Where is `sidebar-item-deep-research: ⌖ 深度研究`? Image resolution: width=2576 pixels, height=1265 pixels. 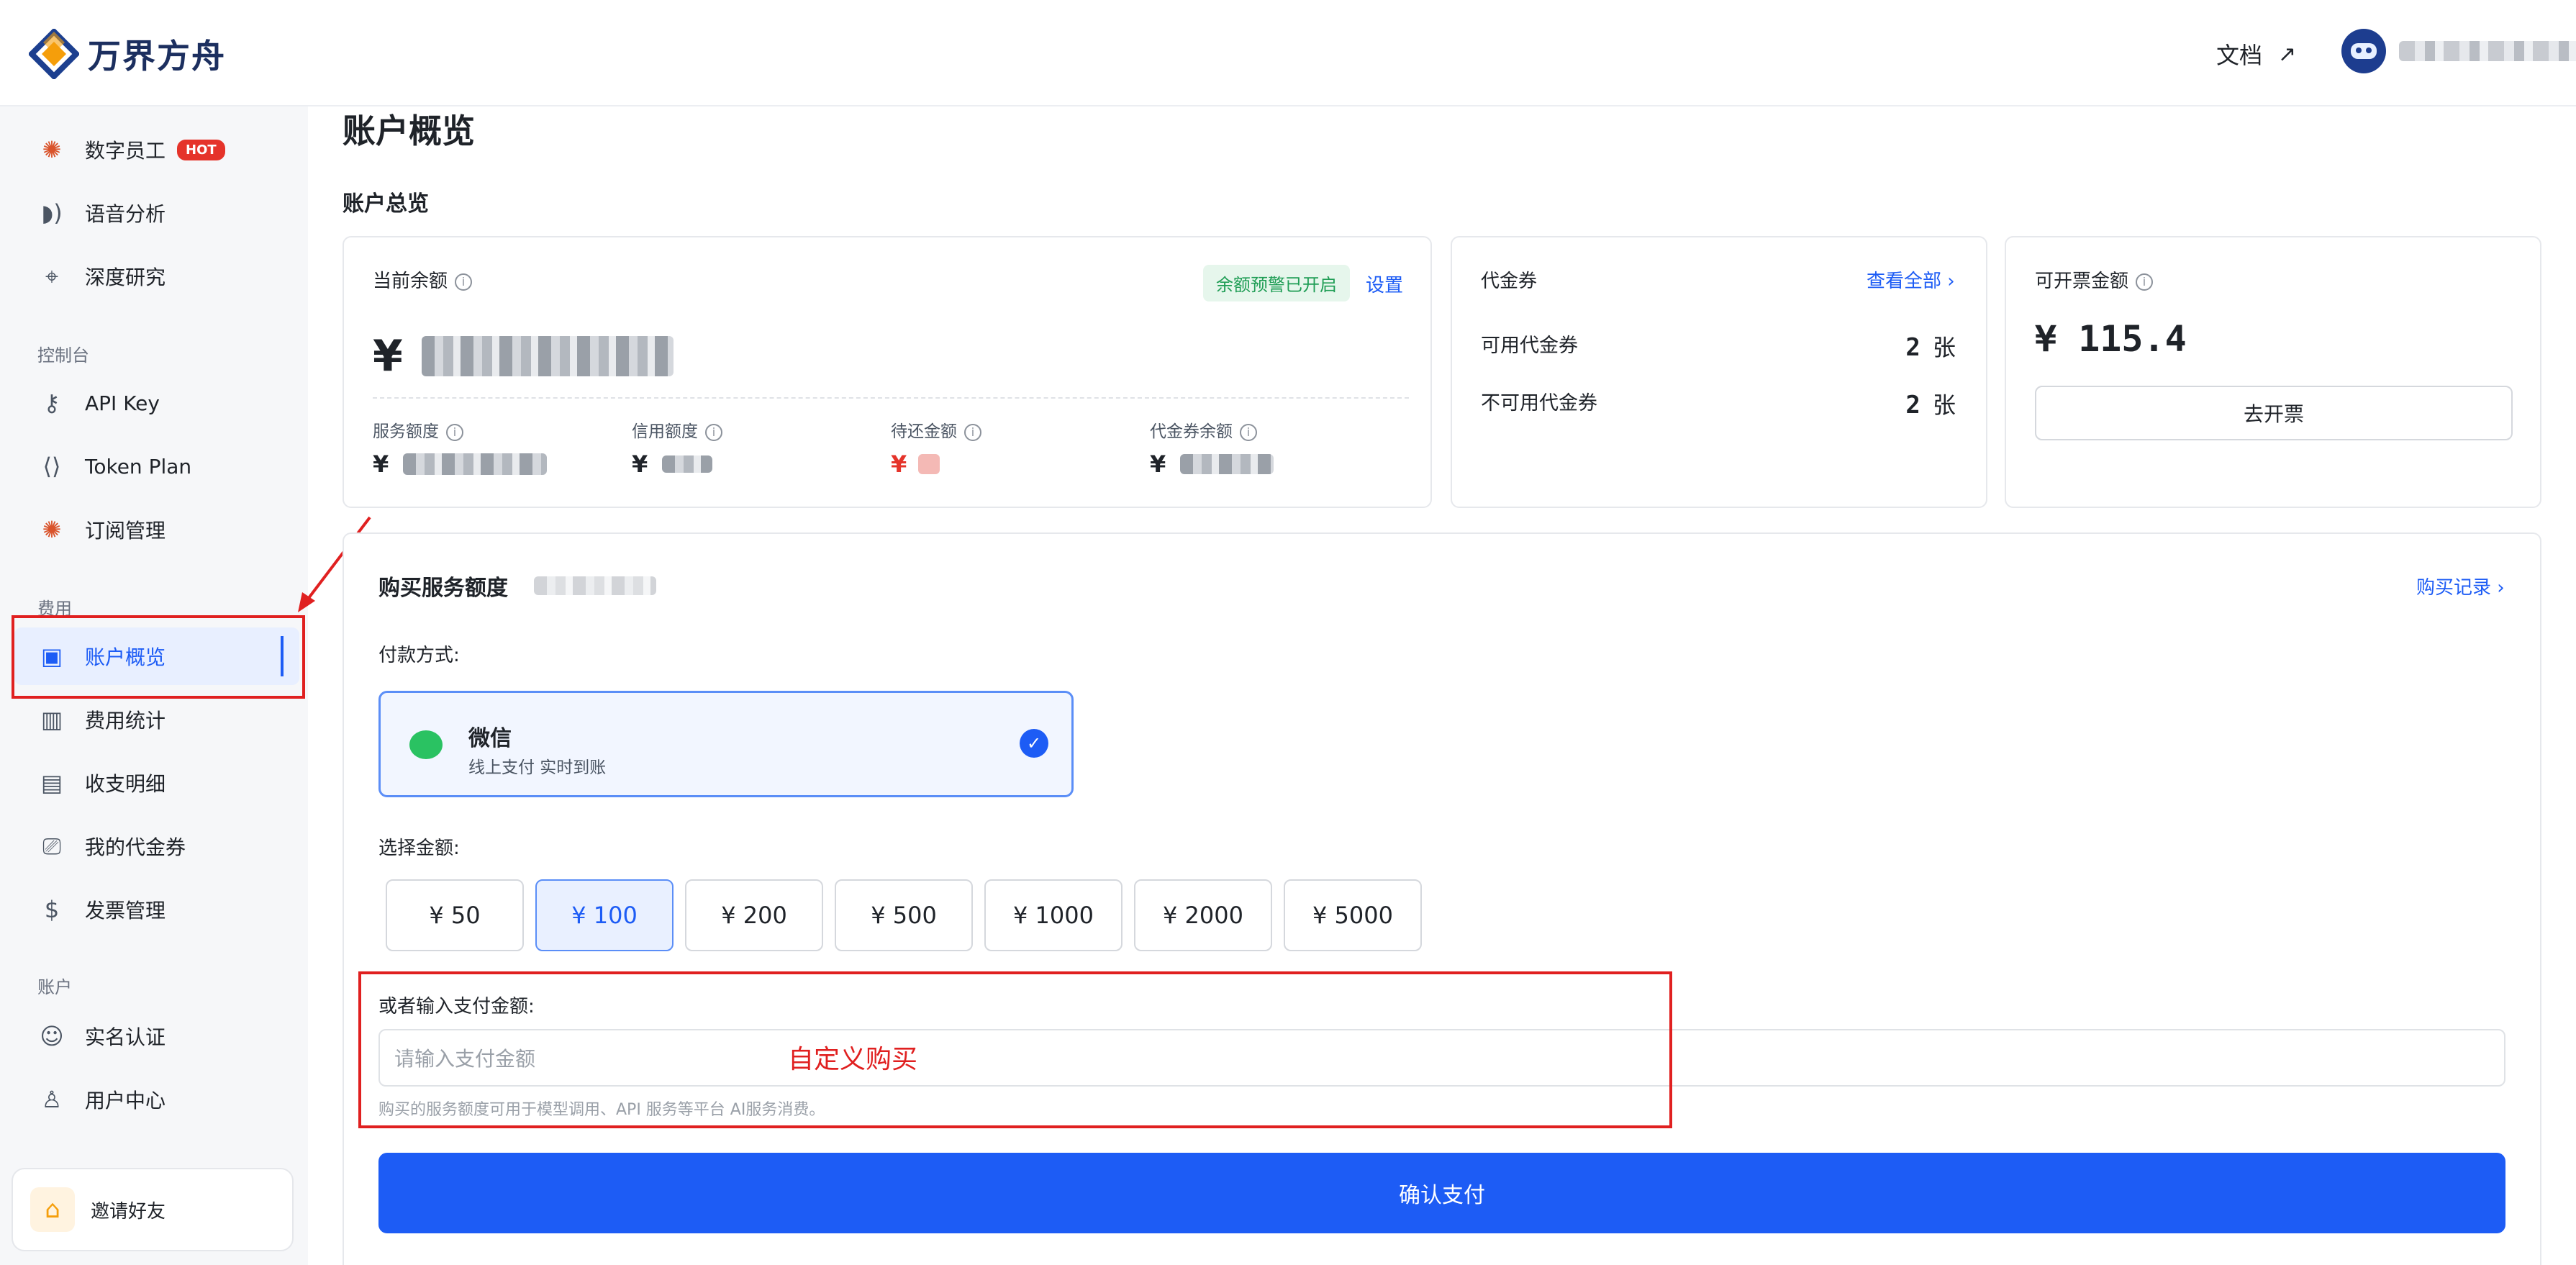
sidebar-item-deep-research: ⌖ 深度研究 is located at coordinates (156, 276).